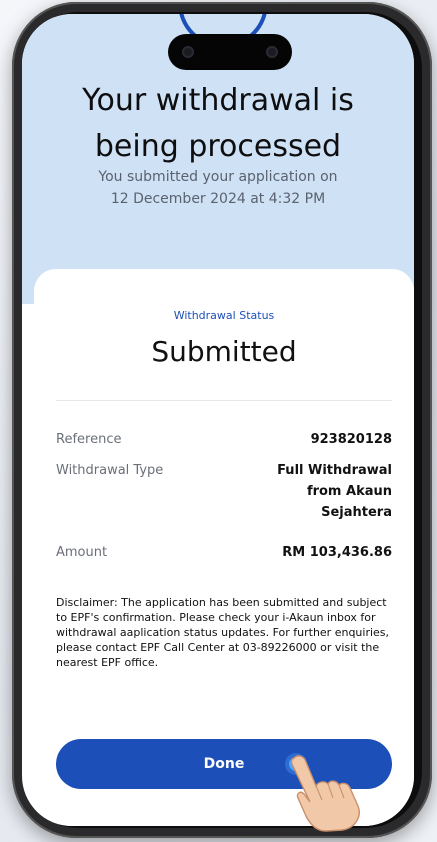 Image resolution: width=437 pixels, height=842 pixels. I want to click on withdrawal-type-line-3: Sejahtera, so click(356, 512).